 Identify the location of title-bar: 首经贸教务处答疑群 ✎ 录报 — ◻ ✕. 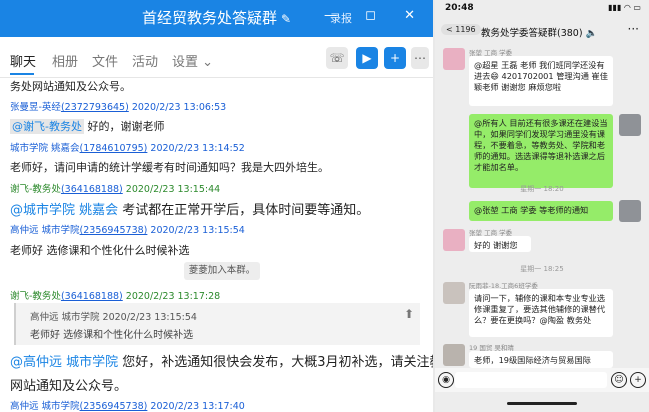
(216, 18).